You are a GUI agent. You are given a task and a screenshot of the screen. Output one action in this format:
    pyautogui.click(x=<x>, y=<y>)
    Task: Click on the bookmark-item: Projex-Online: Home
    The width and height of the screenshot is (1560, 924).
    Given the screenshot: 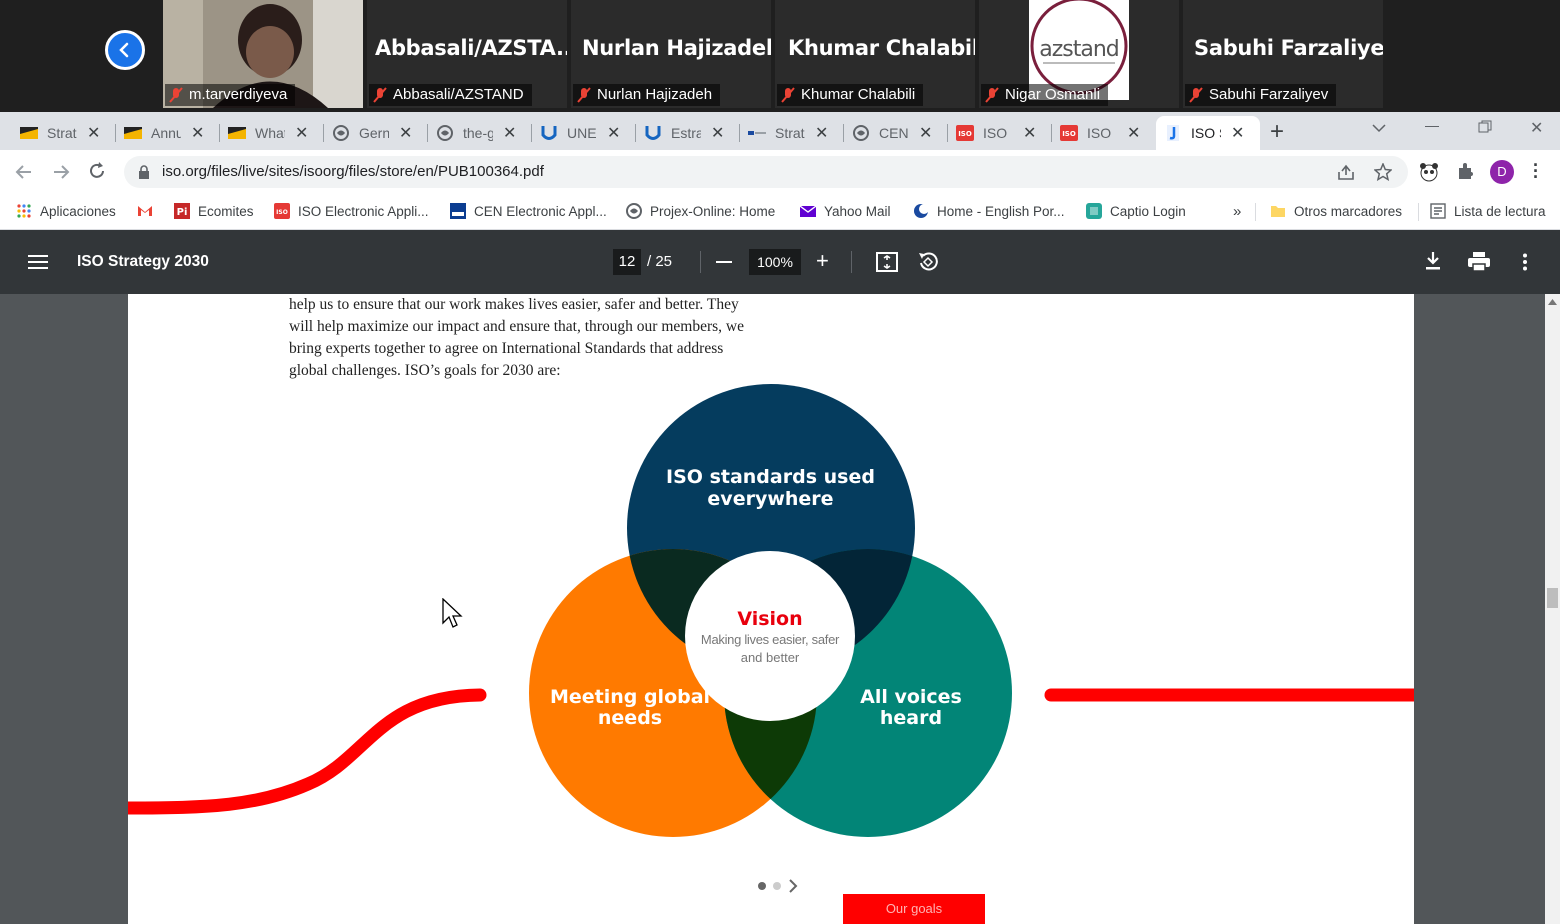 What is the action you would take?
    pyautogui.click(x=700, y=211)
    